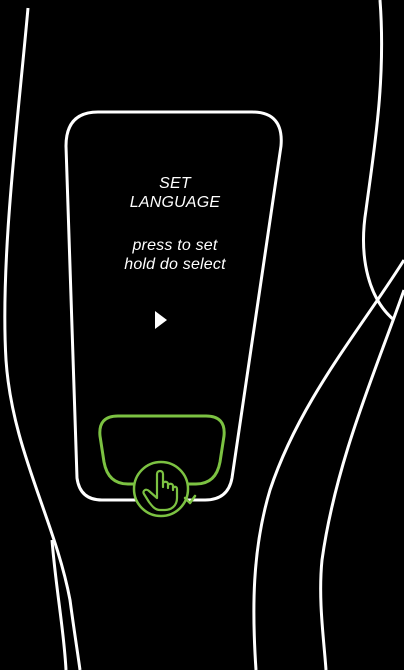  Describe the element at coordinates (361, 479) in the screenshot. I see `right-inner-contour` at that location.